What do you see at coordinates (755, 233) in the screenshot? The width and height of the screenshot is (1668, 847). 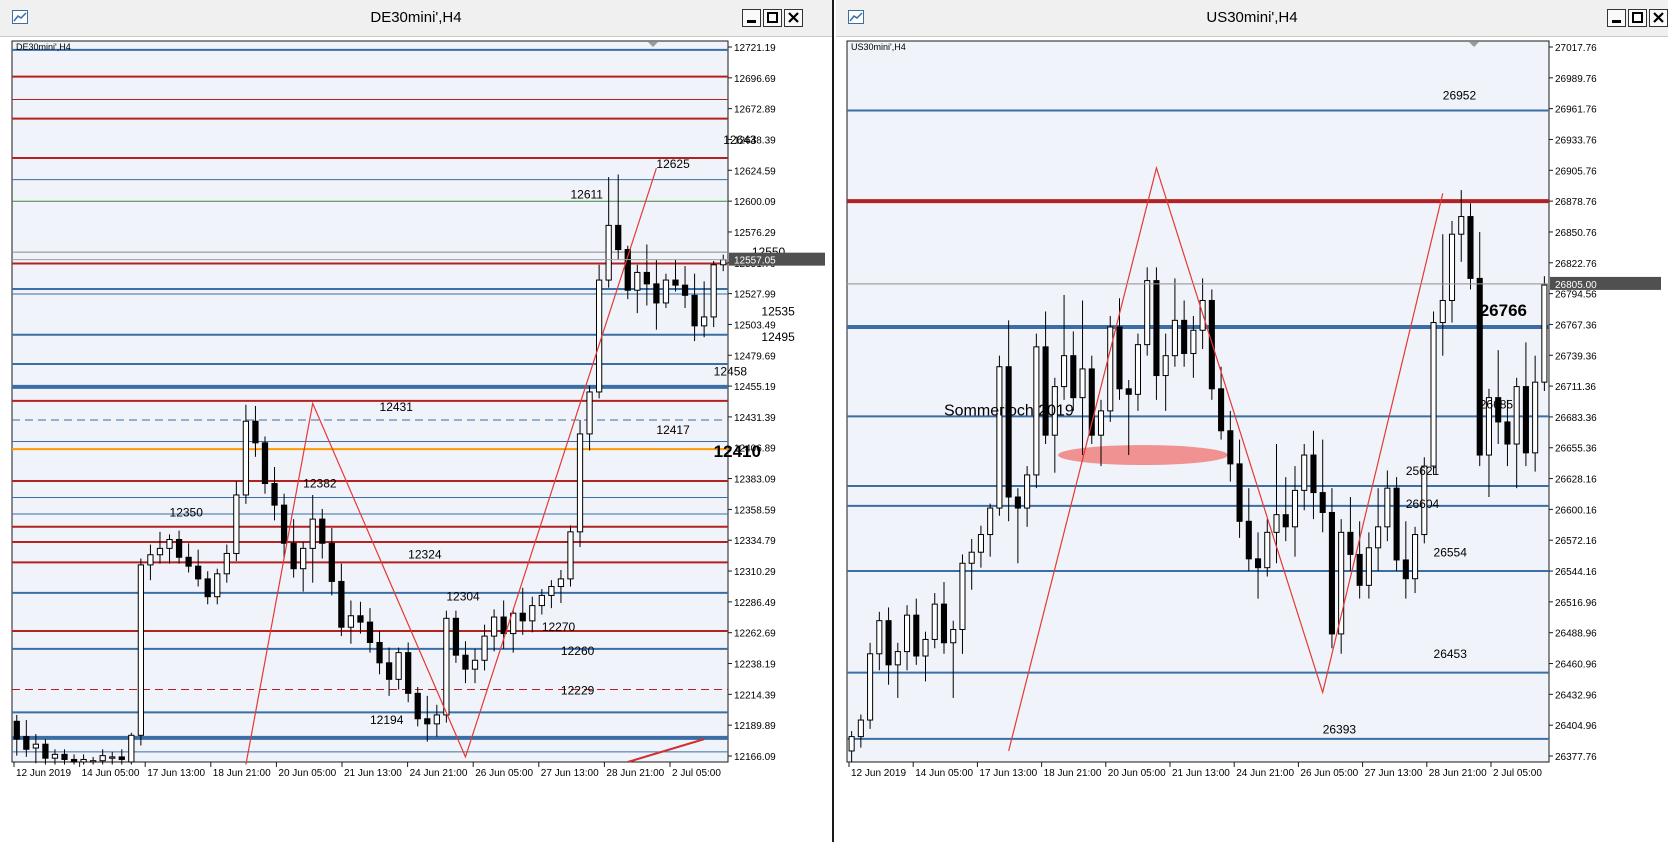 I see `price-axis-label: 12576.29` at bounding box center [755, 233].